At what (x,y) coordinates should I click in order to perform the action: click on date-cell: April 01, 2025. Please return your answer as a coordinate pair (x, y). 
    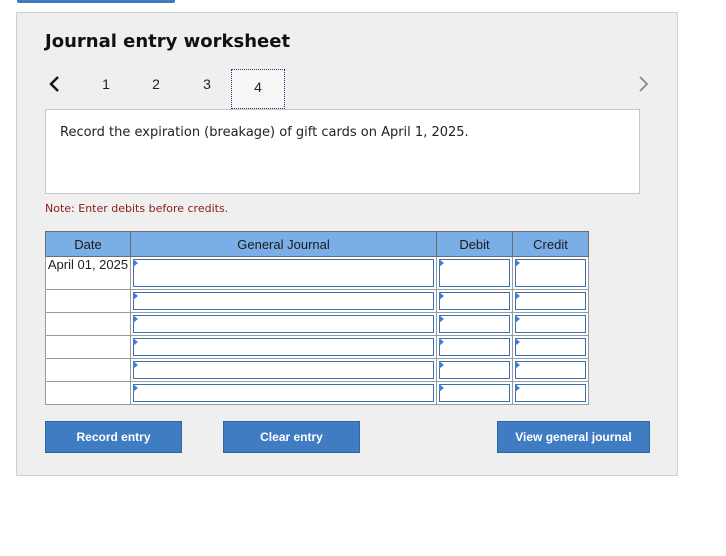
    Looking at the image, I should click on (88, 273).